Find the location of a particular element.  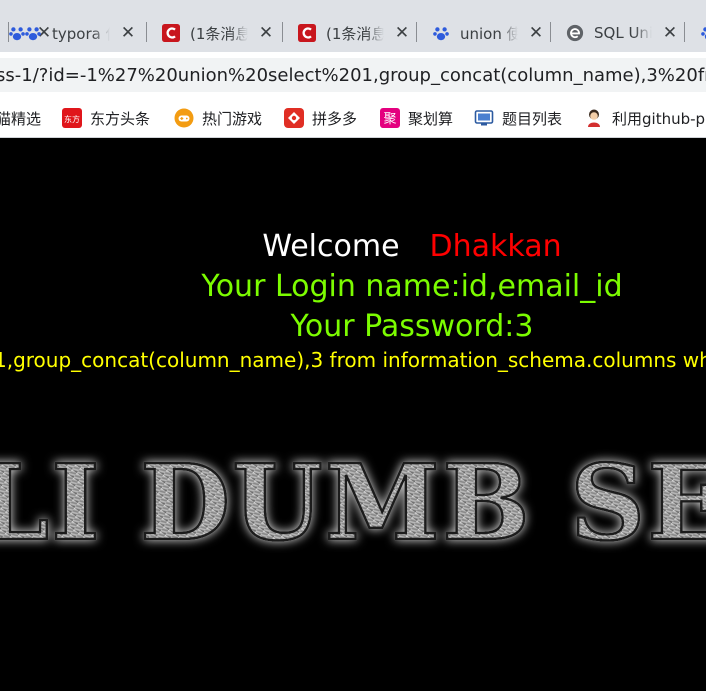

bookmark-label: 利用github-p is located at coordinates (659, 118).